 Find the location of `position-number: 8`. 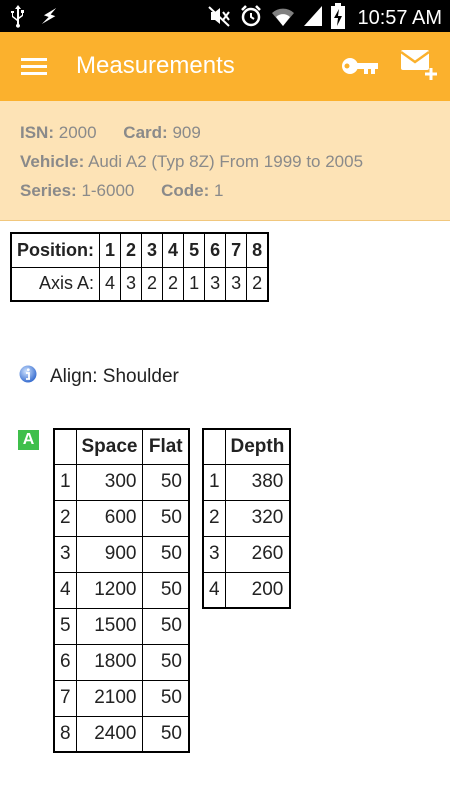

position-number: 8 is located at coordinates (257, 250).